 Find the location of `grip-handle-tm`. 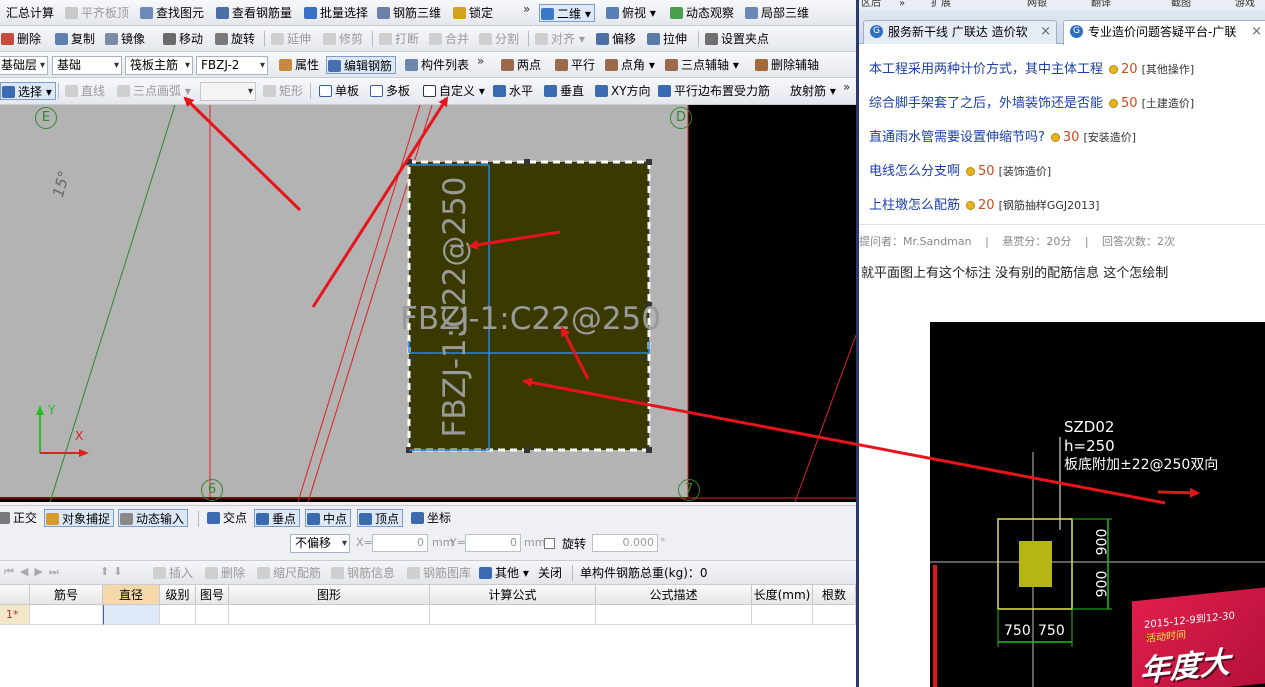

grip-handle-tm is located at coordinates (527, 162).